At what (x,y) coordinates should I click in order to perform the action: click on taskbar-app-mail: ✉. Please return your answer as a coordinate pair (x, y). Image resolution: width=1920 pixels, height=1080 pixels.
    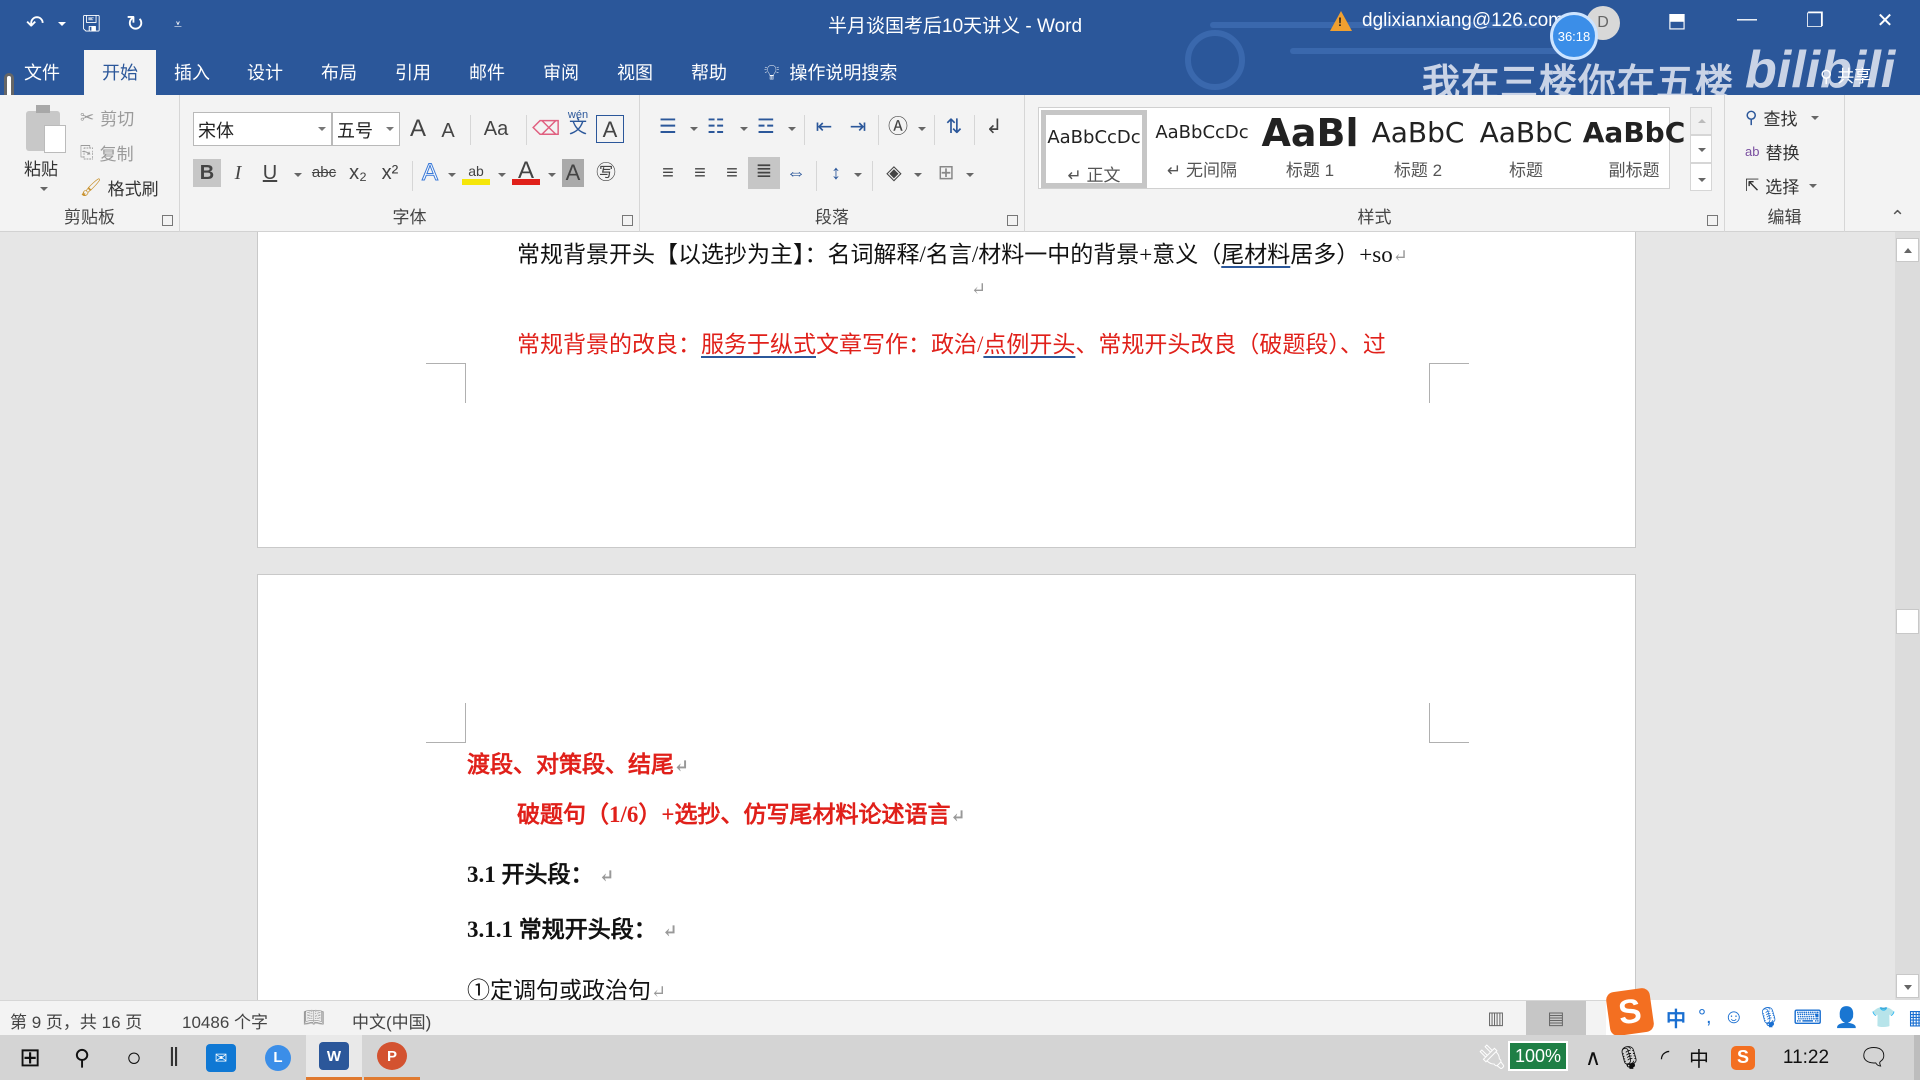
    Looking at the image, I should click on (221, 1057).